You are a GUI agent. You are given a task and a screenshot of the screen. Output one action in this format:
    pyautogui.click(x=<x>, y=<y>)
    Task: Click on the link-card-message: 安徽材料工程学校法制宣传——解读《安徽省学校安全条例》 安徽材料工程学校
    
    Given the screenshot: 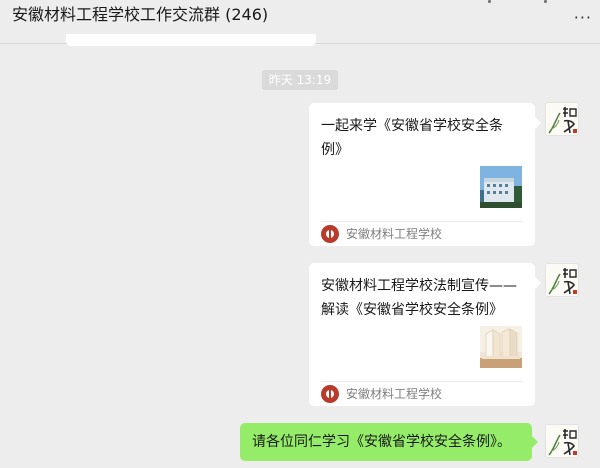 What is the action you would take?
    pyautogui.click(x=425, y=334)
    